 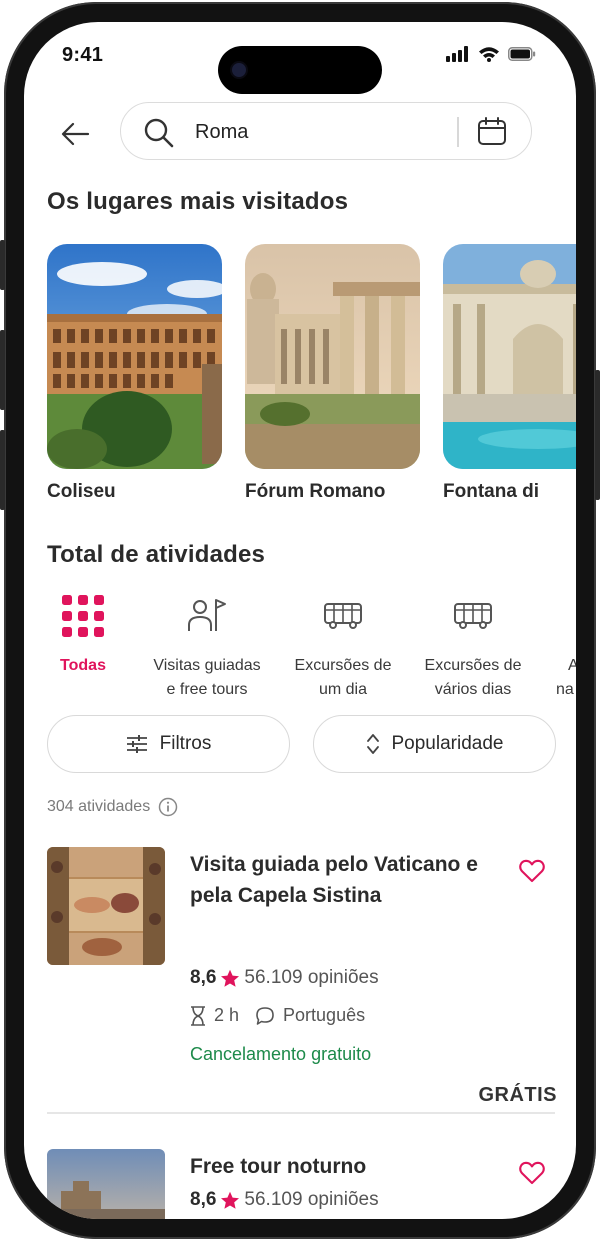 I want to click on status-time: 9:41, so click(x=83, y=55).